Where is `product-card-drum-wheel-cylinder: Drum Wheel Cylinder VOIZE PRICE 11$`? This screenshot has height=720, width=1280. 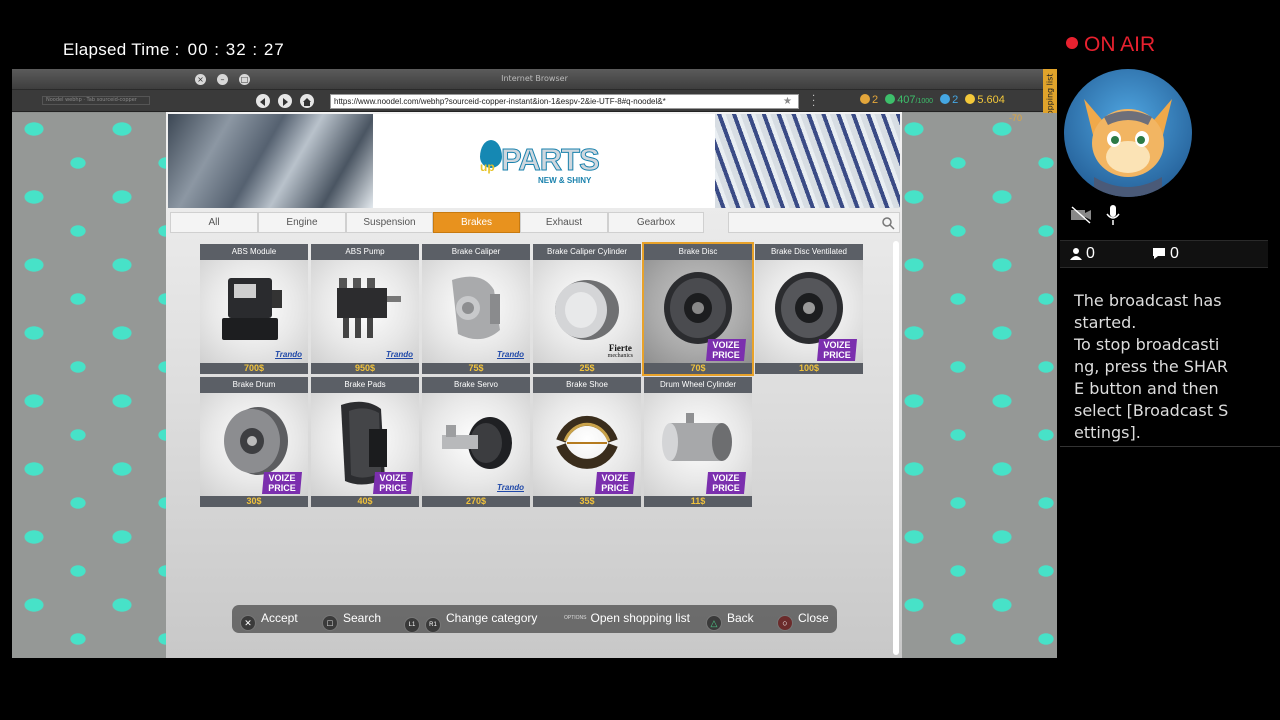 product-card-drum-wheel-cylinder: Drum Wheel Cylinder VOIZE PRICE 11$ is located at coordinates (698, 442).